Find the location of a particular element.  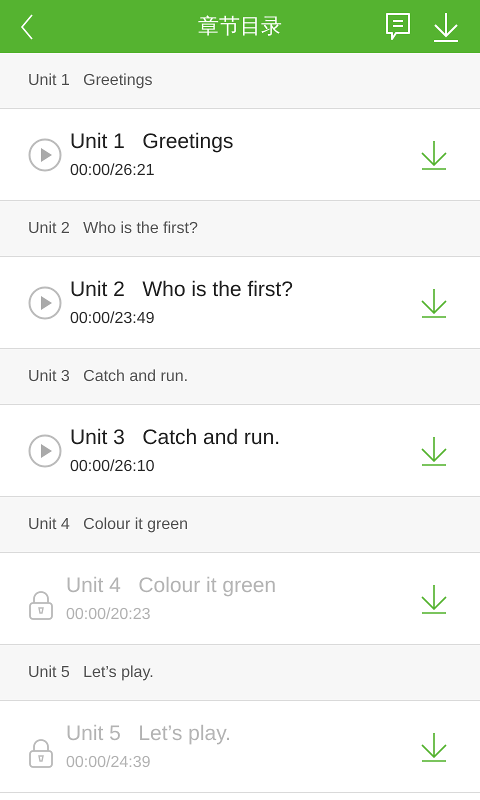

lesson-title: Unit 1 Greetings is located at coordinates (152, 141).